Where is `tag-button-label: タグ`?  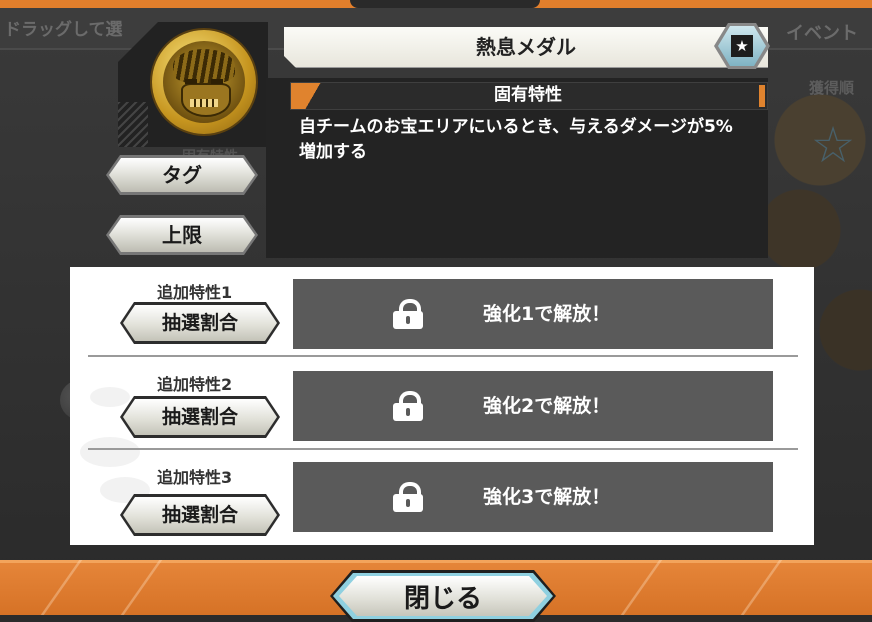 tag-button-label: タグ is located at coordinates (182, 175).